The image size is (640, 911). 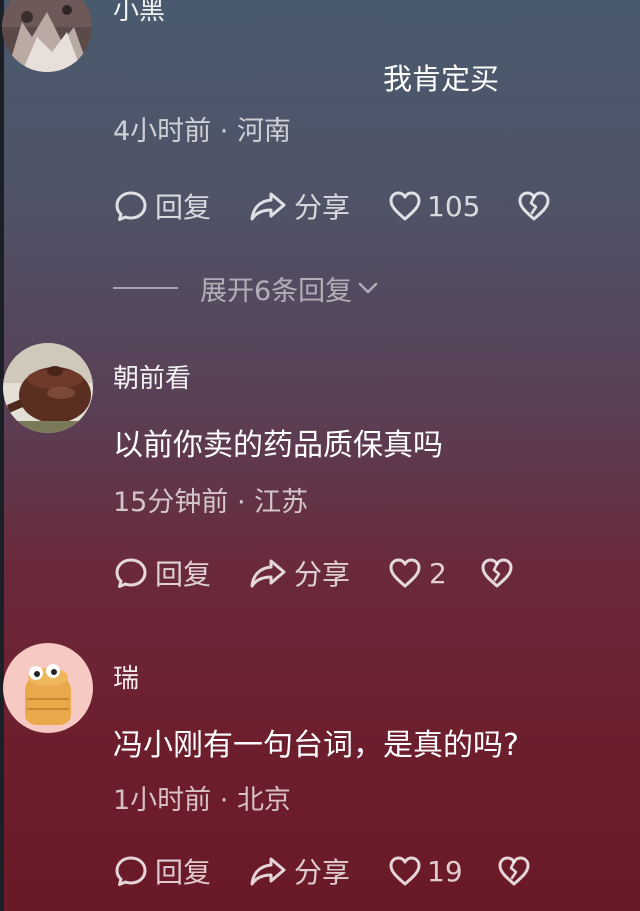 What do you see at coordinates (281, 502) in the screenshot?
I see `comment-location: 江苏` at bounding box center [281, 502].